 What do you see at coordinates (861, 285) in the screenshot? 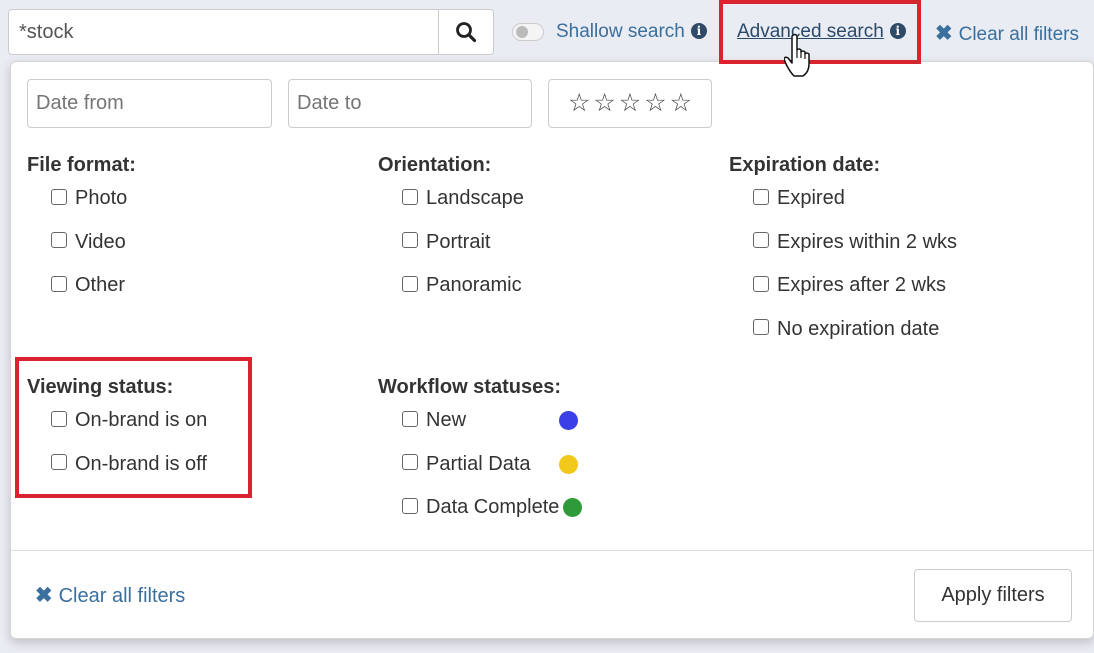
I see `option-label: Expires after 2 wks` at bounding box center [861, 285].